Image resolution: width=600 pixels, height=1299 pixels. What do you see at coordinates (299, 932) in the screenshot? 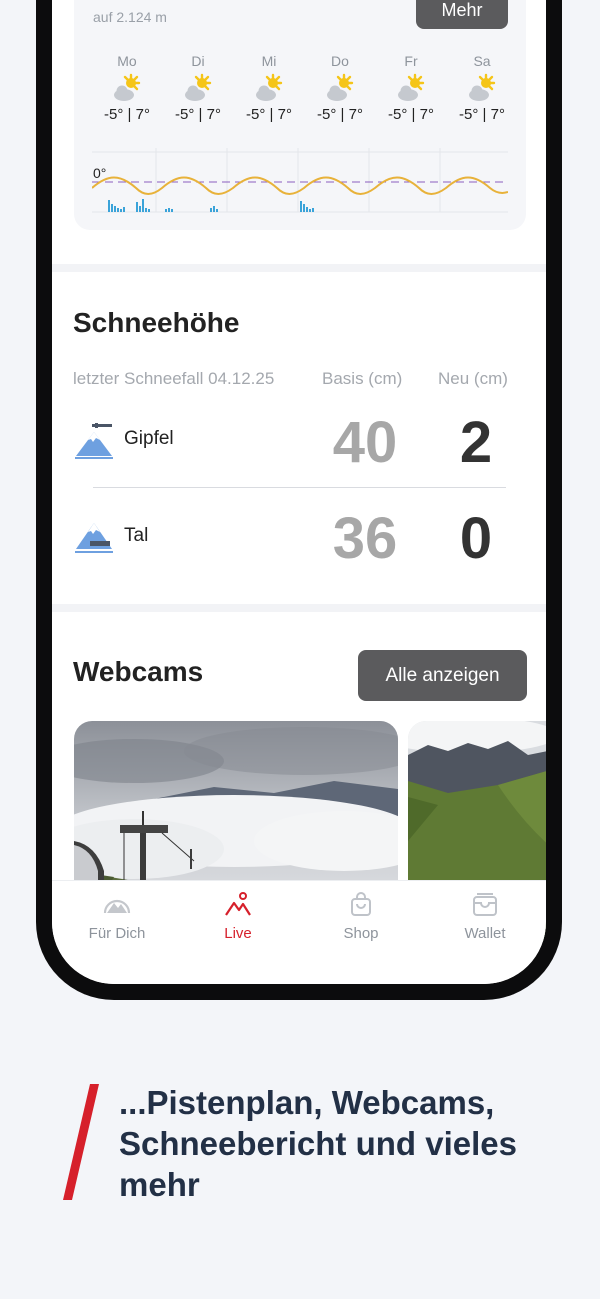
I see `bottom-tab-bar: Für Dich Live Shop Wallet` at bounding box center [299, 932].